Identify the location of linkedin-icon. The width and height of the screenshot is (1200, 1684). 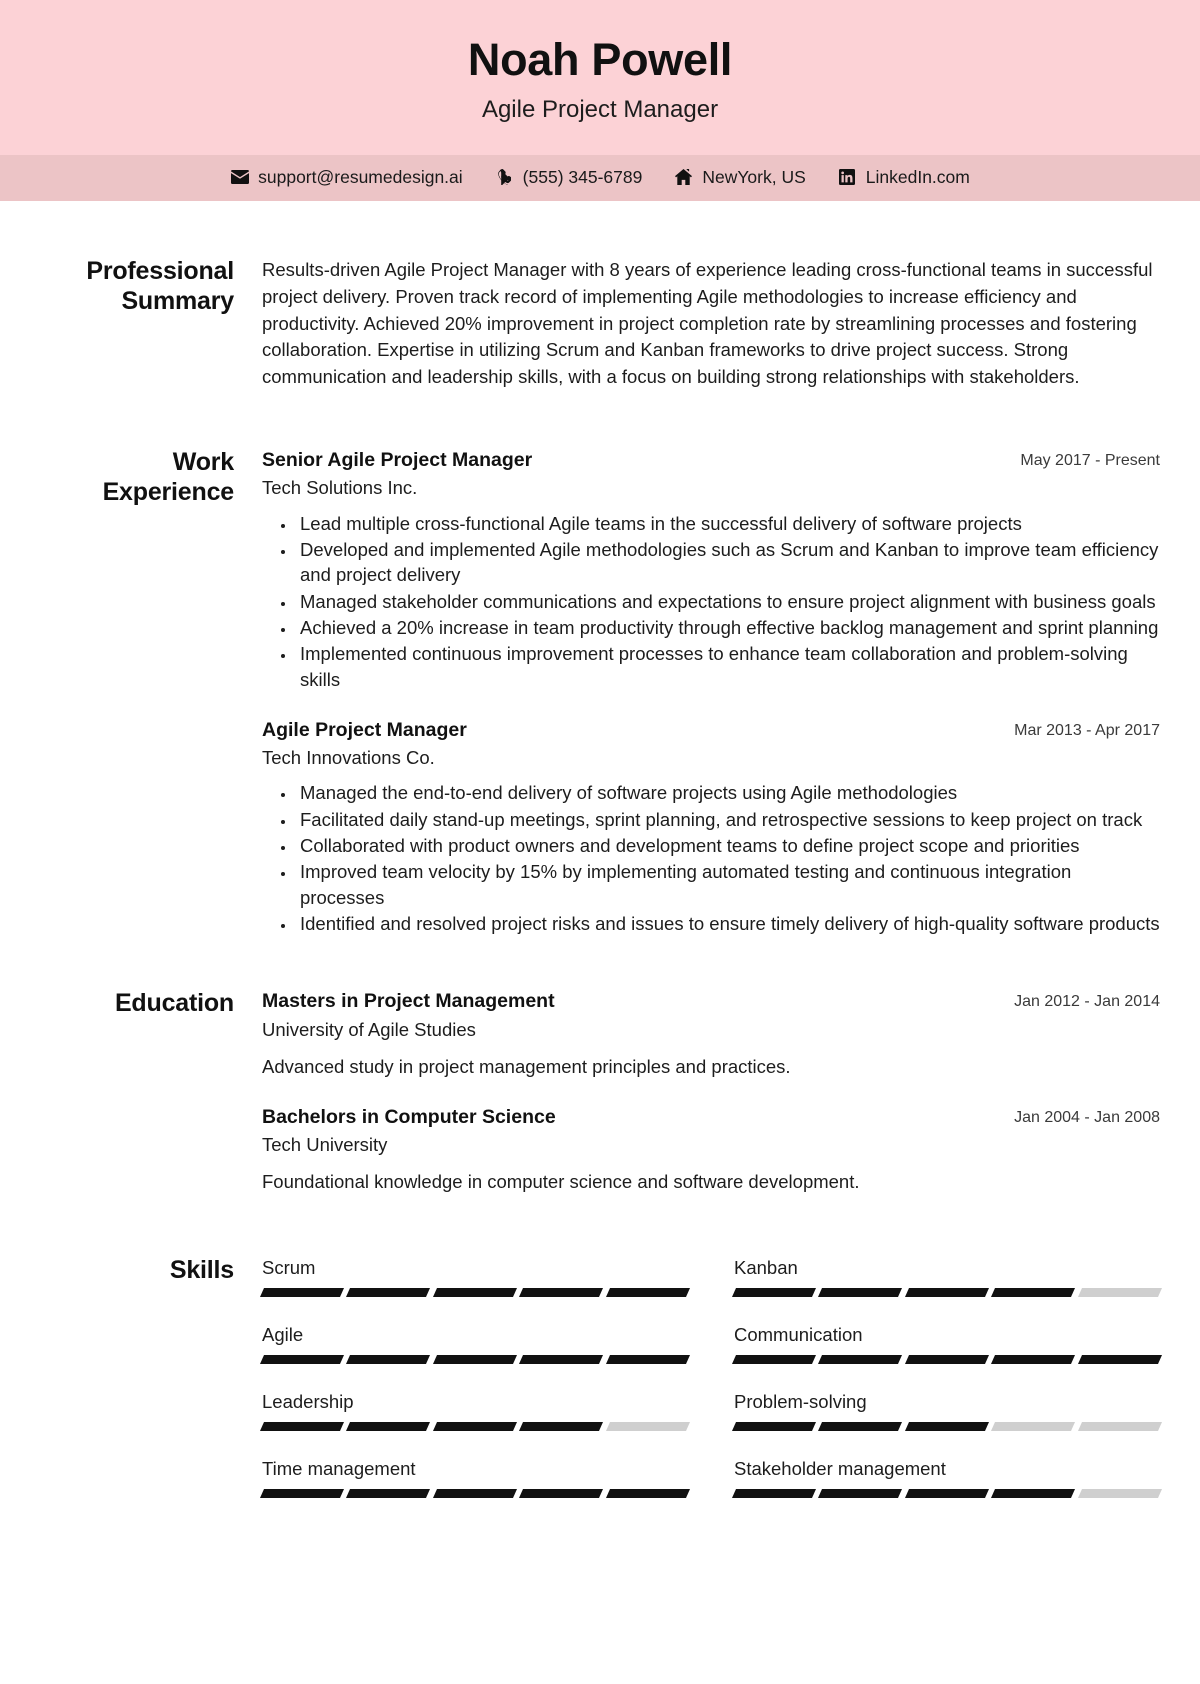
(847, 177).